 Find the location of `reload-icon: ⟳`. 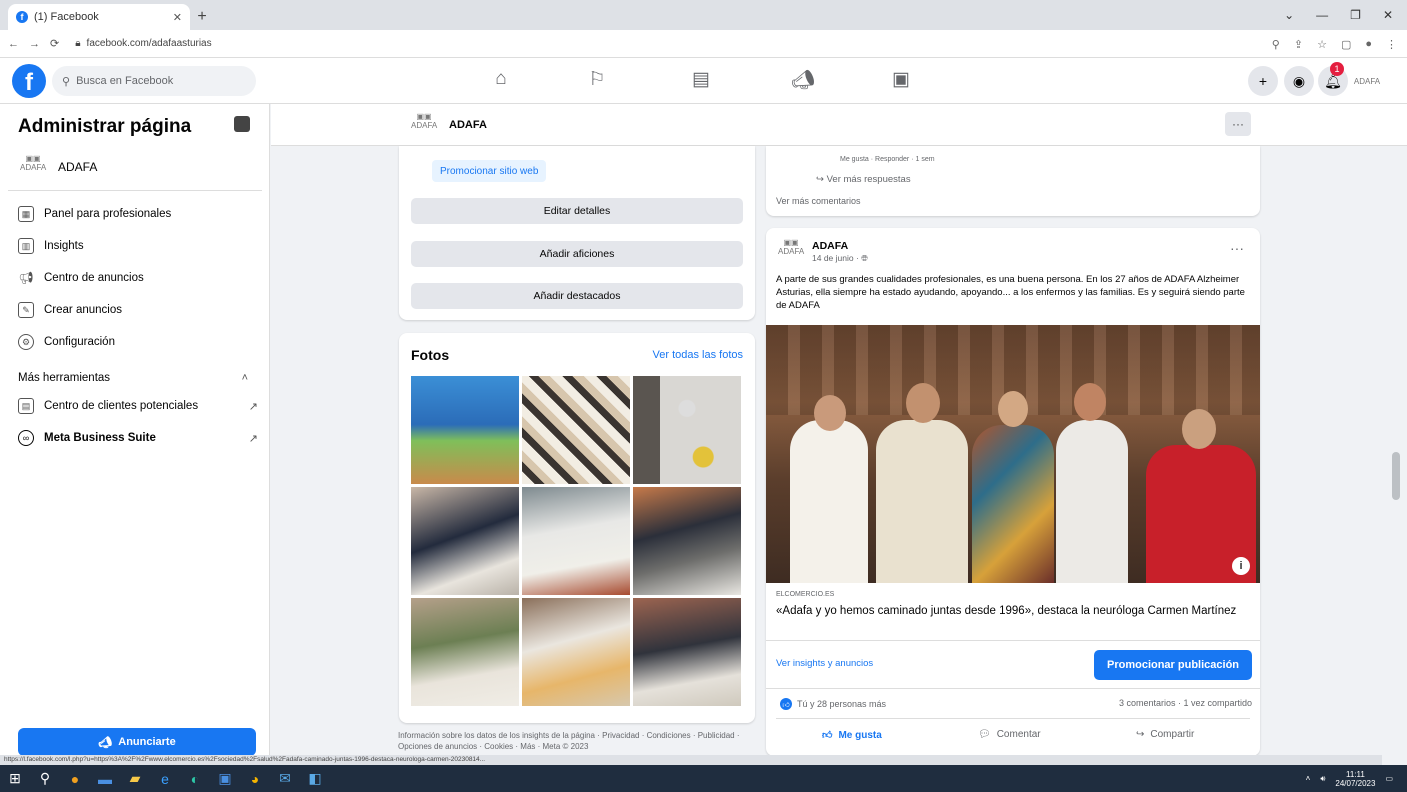

reload-icon: ⟳ is located at coordinates (54, 43).